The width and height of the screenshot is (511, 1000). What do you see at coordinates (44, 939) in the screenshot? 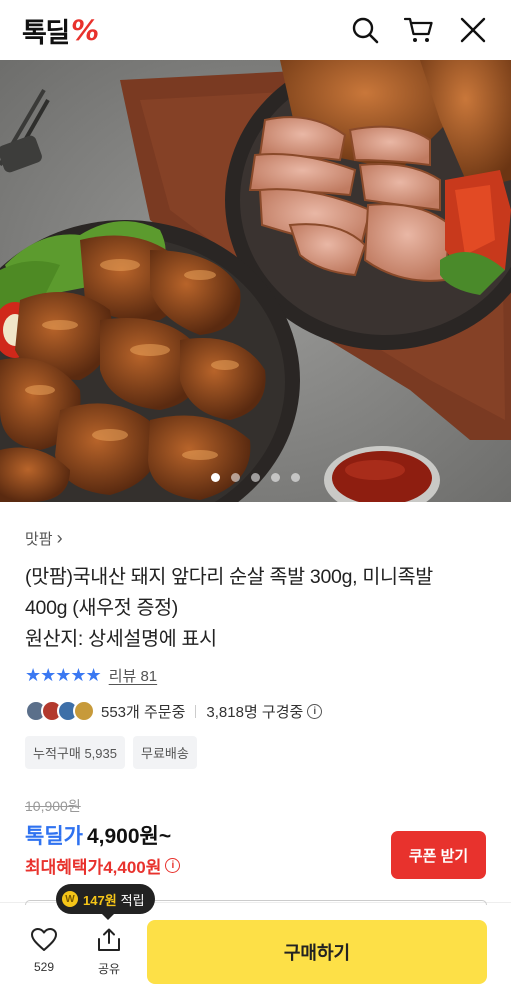
I see `heart-icon` at bounding box center [44, 939].